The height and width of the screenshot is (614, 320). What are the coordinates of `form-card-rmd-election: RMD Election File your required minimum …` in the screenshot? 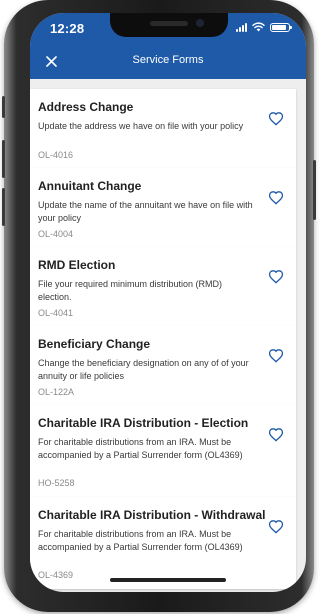 It's located at (163, 286).